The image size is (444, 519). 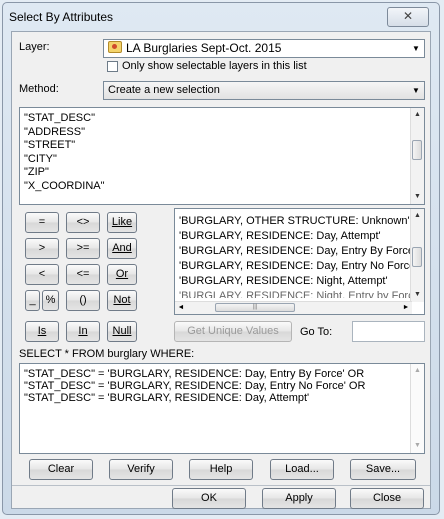 What do you see at coordinates (50, 300) in the screenshot?
I see `percent-button: %` at bounding box center [50, 300].